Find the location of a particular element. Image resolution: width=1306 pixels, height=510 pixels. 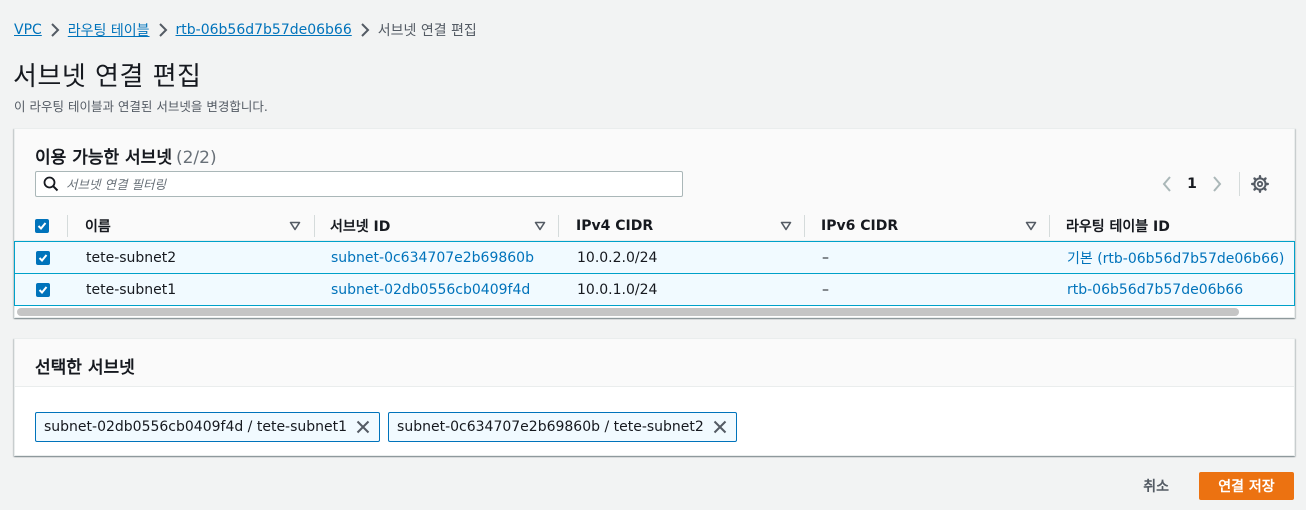

cell-subnet-id-link: subnet-02db0556cb0409f4d is located at coordinates (430, 289).